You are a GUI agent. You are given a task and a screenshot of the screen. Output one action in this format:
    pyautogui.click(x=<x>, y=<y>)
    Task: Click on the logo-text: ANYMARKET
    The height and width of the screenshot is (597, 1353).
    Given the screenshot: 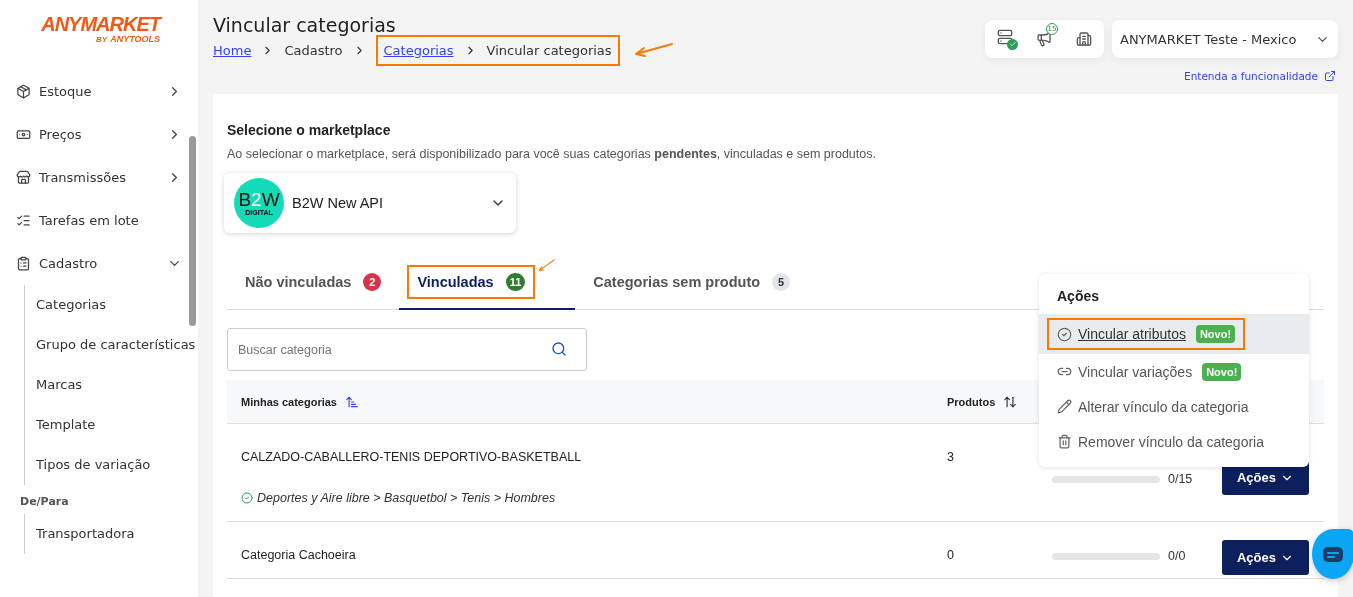 What is the action you would take?
    pyautogui.click(x=100, y=24)
    